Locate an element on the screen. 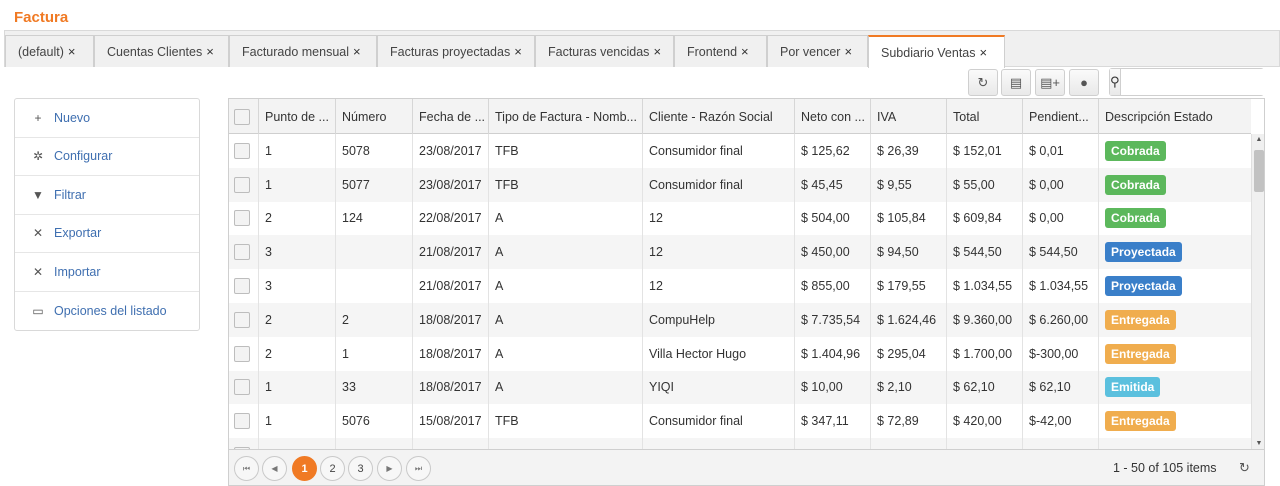  search-input is located at coordinates (1200, 82).